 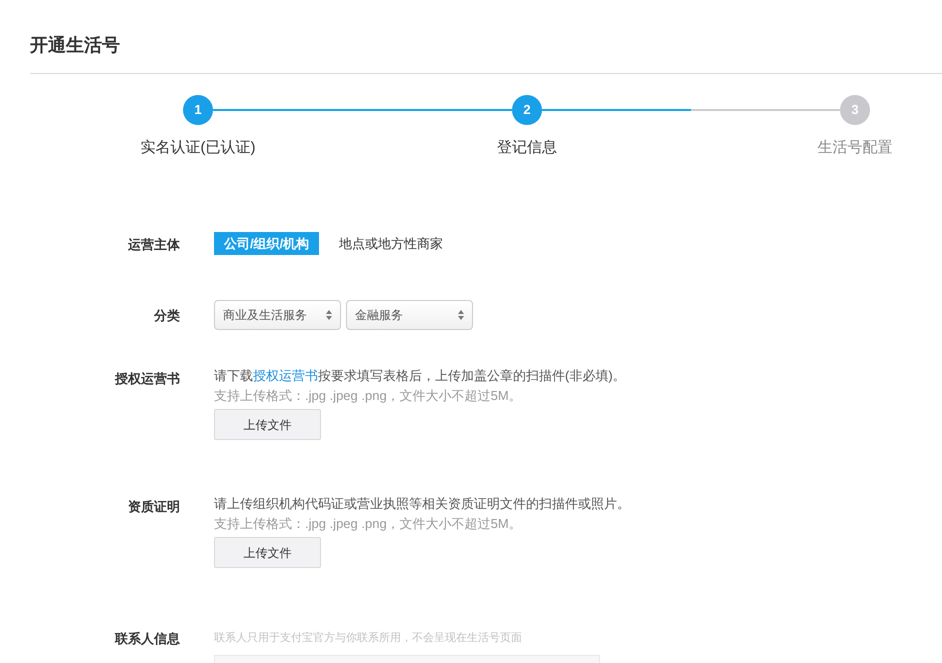 What do you see at coordinates (147, 379) in the screenshot?
I see `field-label: 授权运营书` at bounding box center [147, 379].